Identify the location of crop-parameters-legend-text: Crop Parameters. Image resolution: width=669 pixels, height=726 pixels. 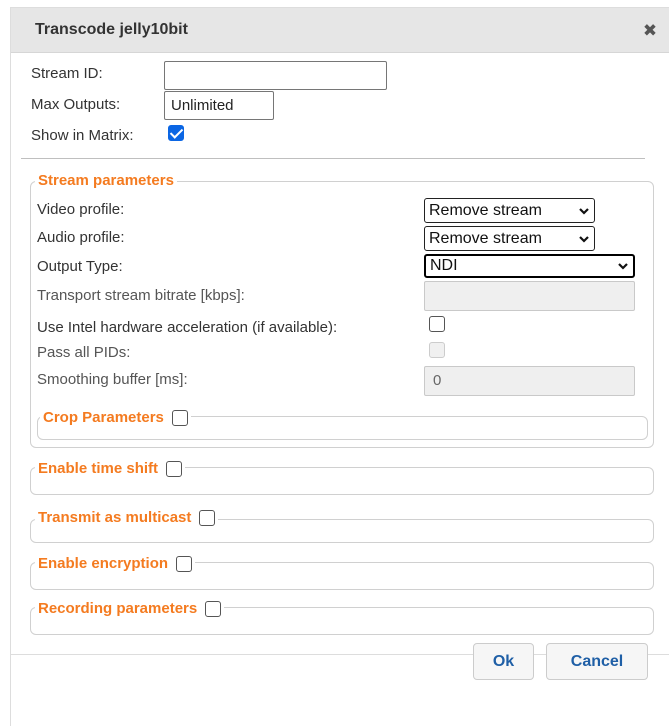
(103, 417).